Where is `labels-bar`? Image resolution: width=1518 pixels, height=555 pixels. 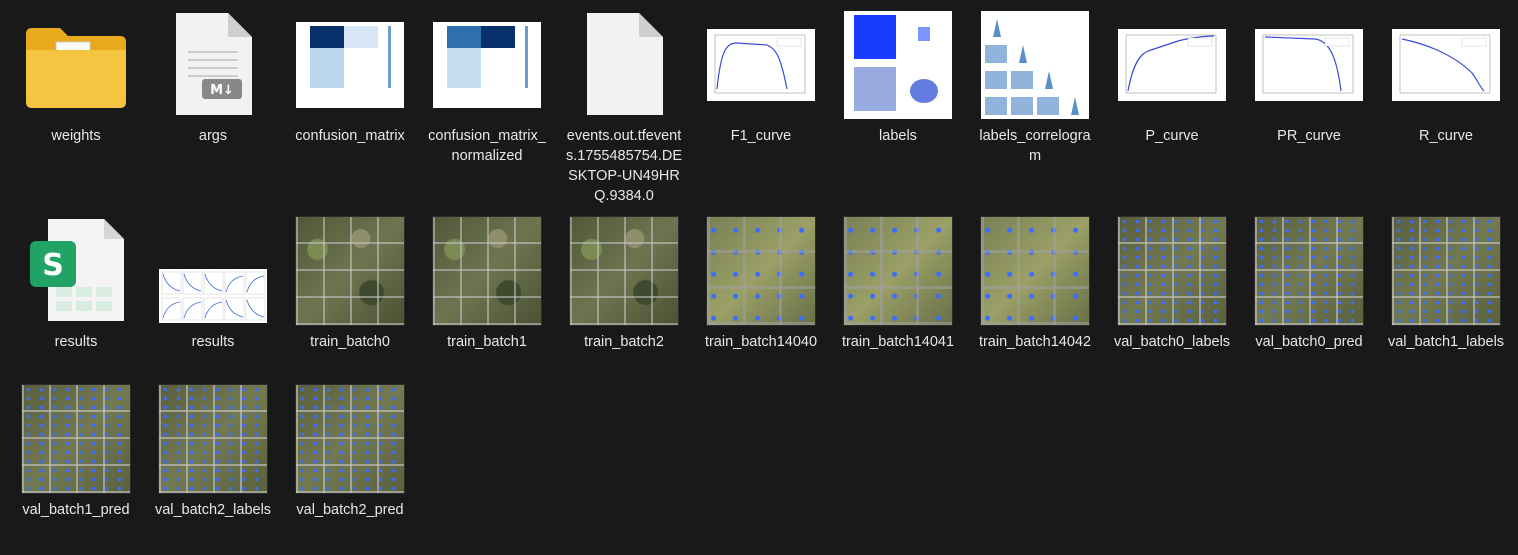
labels-bar is located at coordinates (875, 37).